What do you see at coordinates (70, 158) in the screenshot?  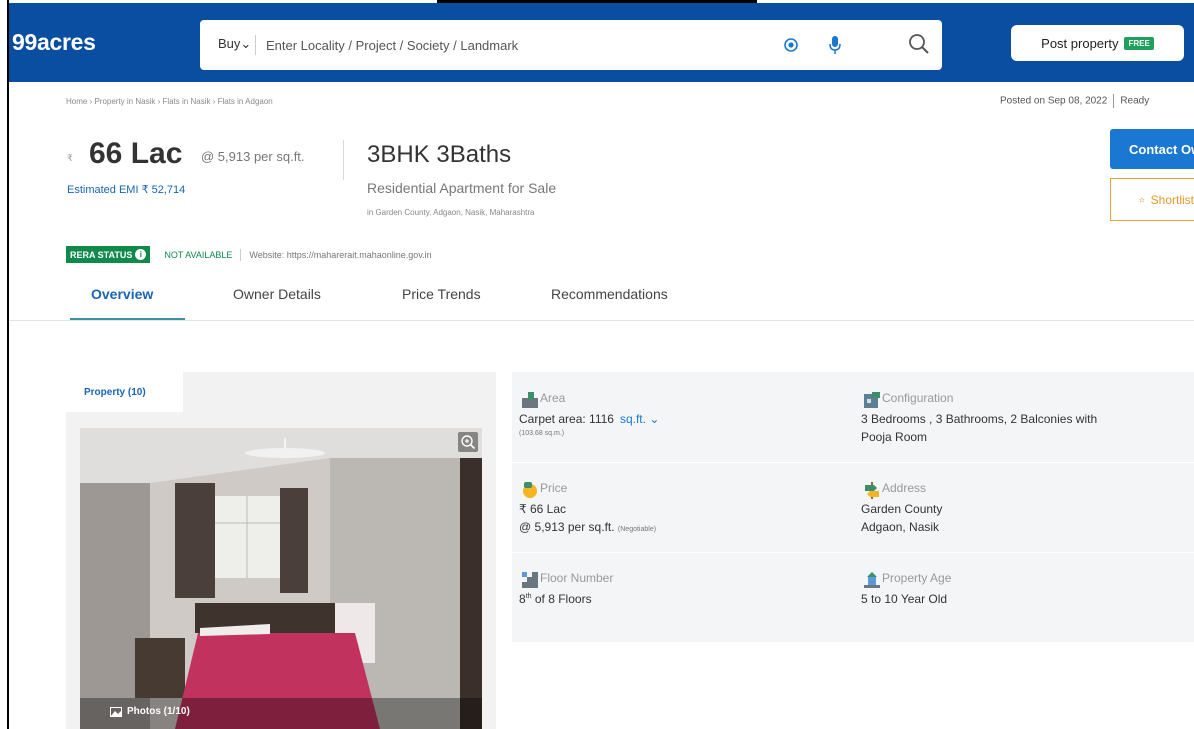 I see `rupee-symbol: ₹` at bounding box center [70, 158].